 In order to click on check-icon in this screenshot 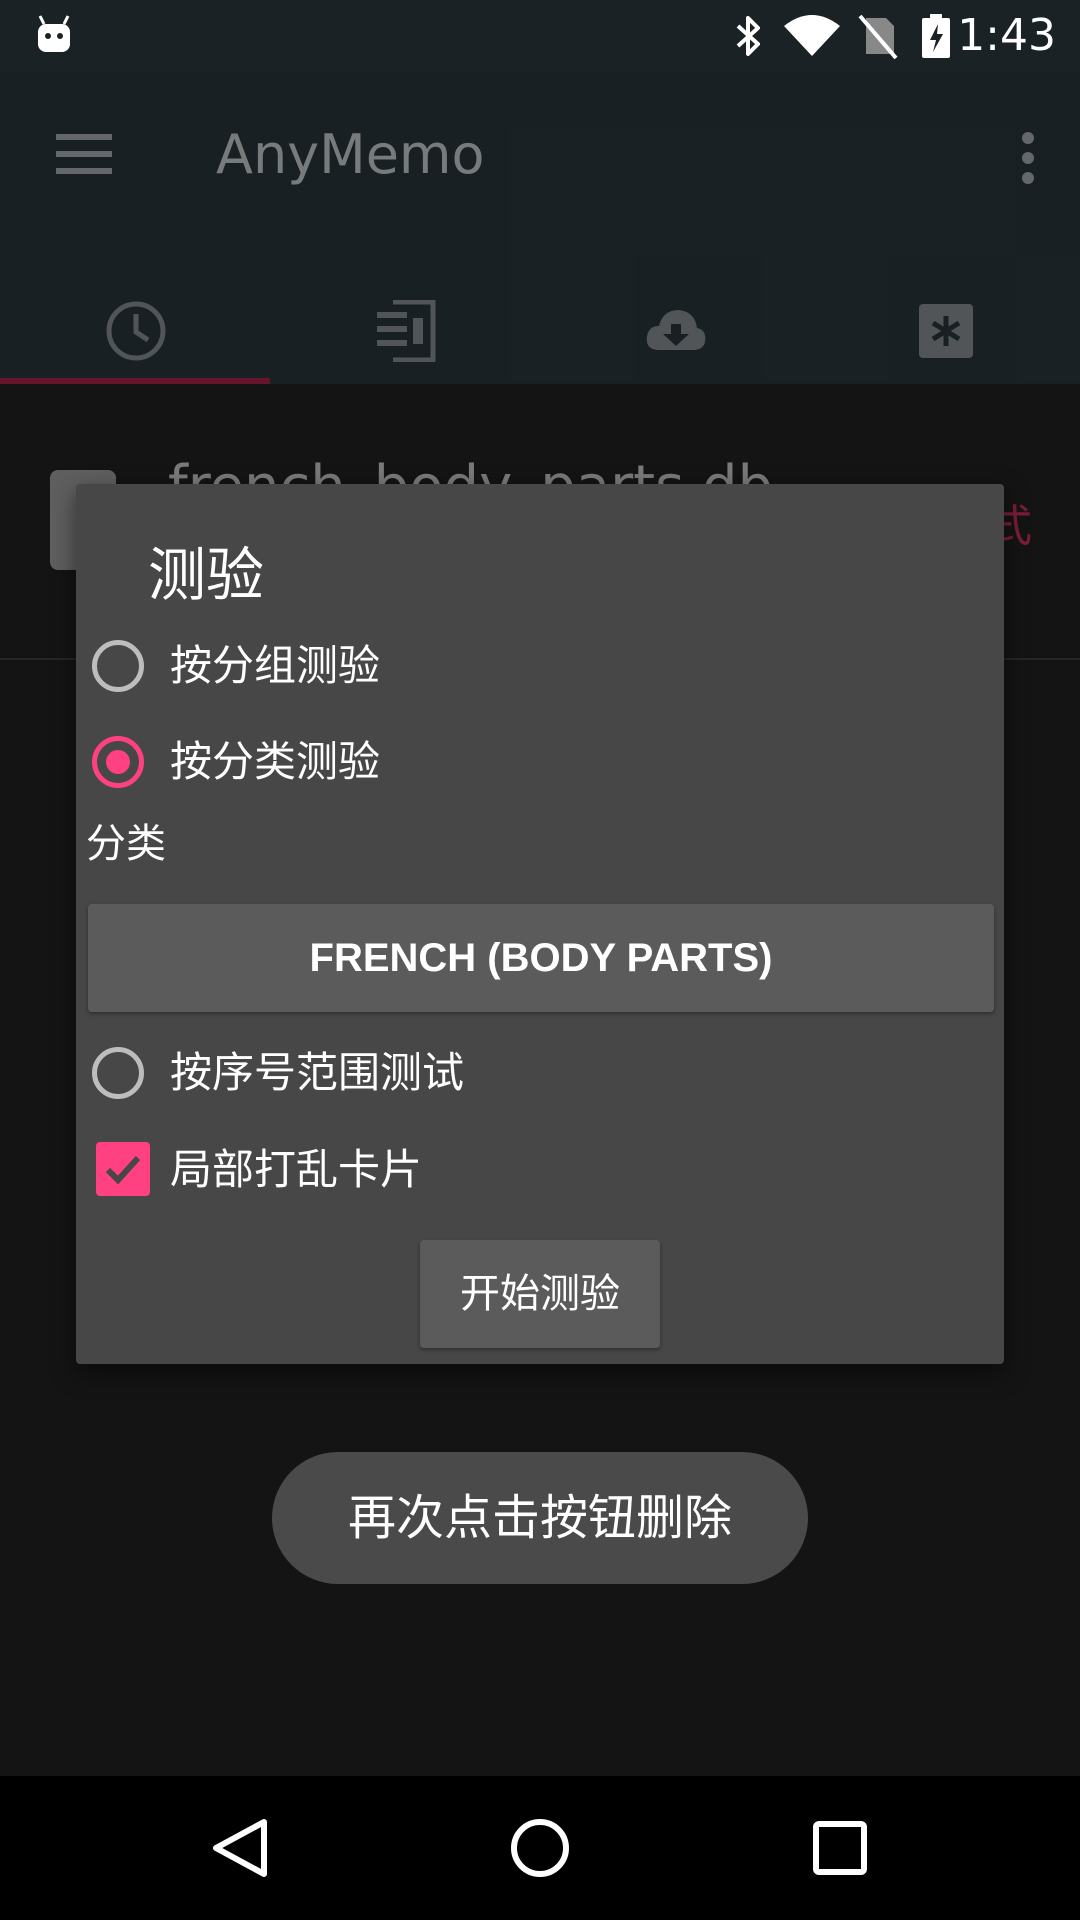, I will do `click(123, 1170)`.